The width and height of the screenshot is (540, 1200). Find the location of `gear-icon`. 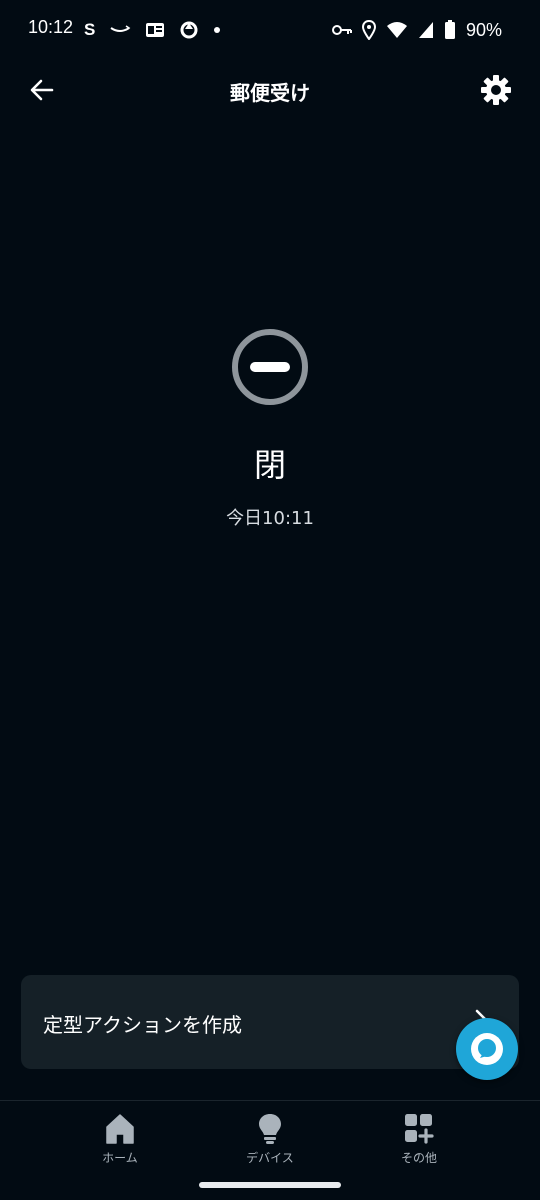

gear-icon is located at coordinates (496, 90).